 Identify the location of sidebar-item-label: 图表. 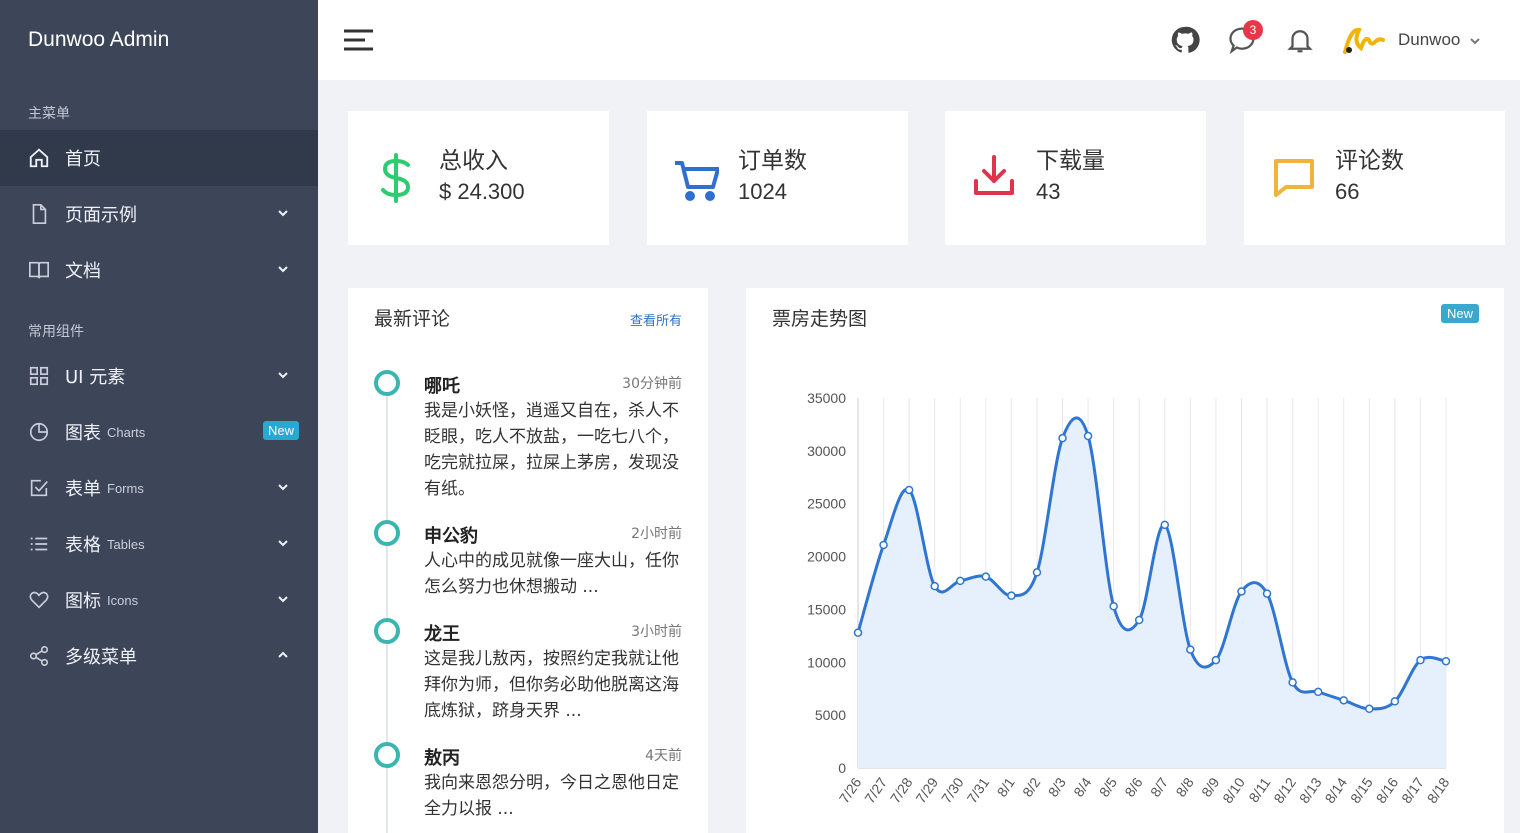
(83, 433).